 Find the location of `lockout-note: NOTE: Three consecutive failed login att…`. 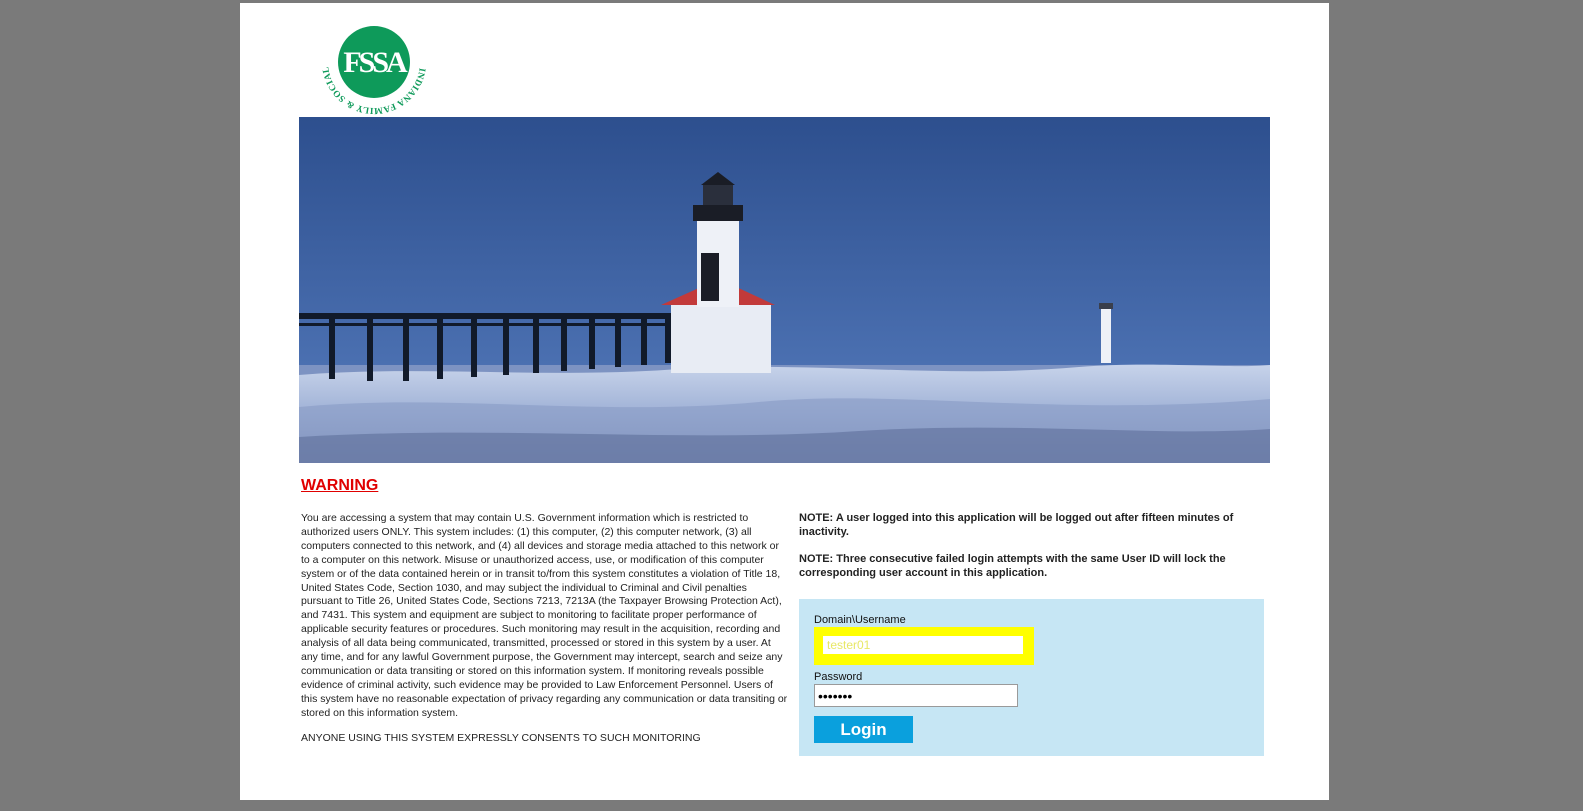

lockout-note: NOTE: Three consecutive failed login att… is located at coordinates (1012, 566).